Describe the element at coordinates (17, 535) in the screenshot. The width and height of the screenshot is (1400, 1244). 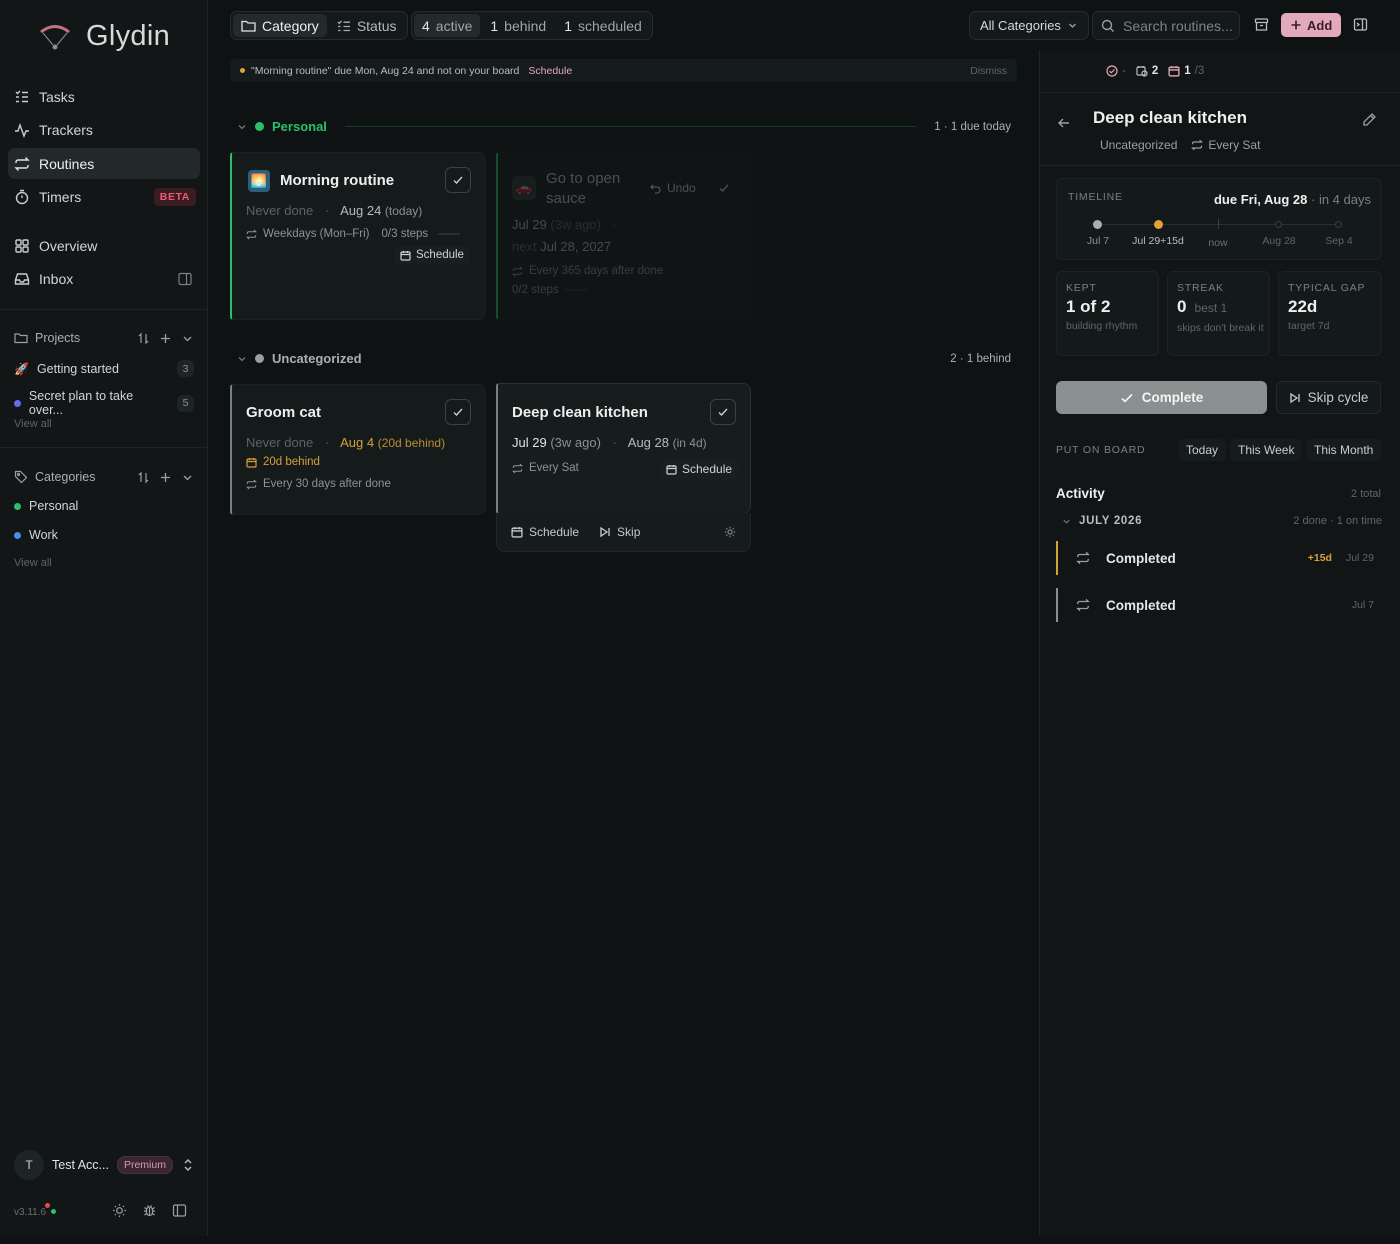
I see `category-color-dot` at that location.